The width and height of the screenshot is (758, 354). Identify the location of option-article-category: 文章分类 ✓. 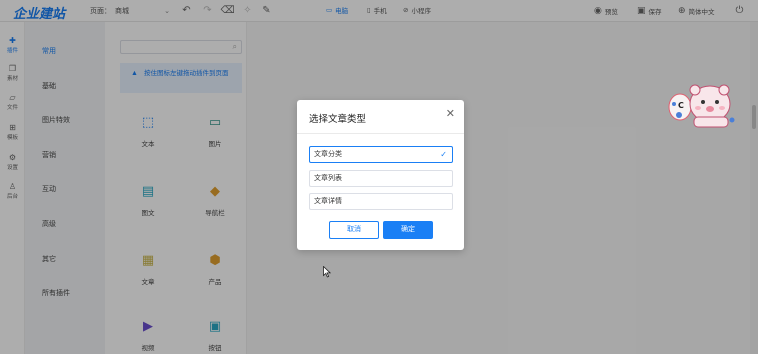
(381, 154).